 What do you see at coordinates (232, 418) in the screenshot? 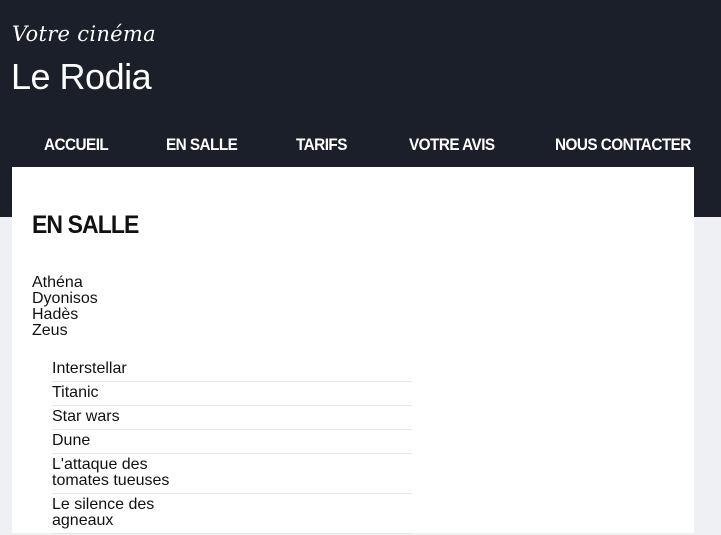
I see `film-item: Star wars` at bounding box center [232, 418].